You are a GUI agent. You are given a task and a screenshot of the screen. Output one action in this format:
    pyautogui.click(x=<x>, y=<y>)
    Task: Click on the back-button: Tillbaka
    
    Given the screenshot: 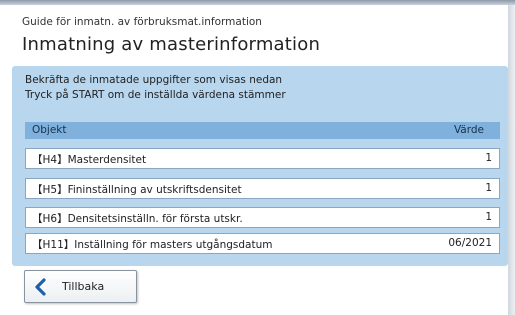 What is the action you would take?
    pyautogui.click(x=80, y=286)
    